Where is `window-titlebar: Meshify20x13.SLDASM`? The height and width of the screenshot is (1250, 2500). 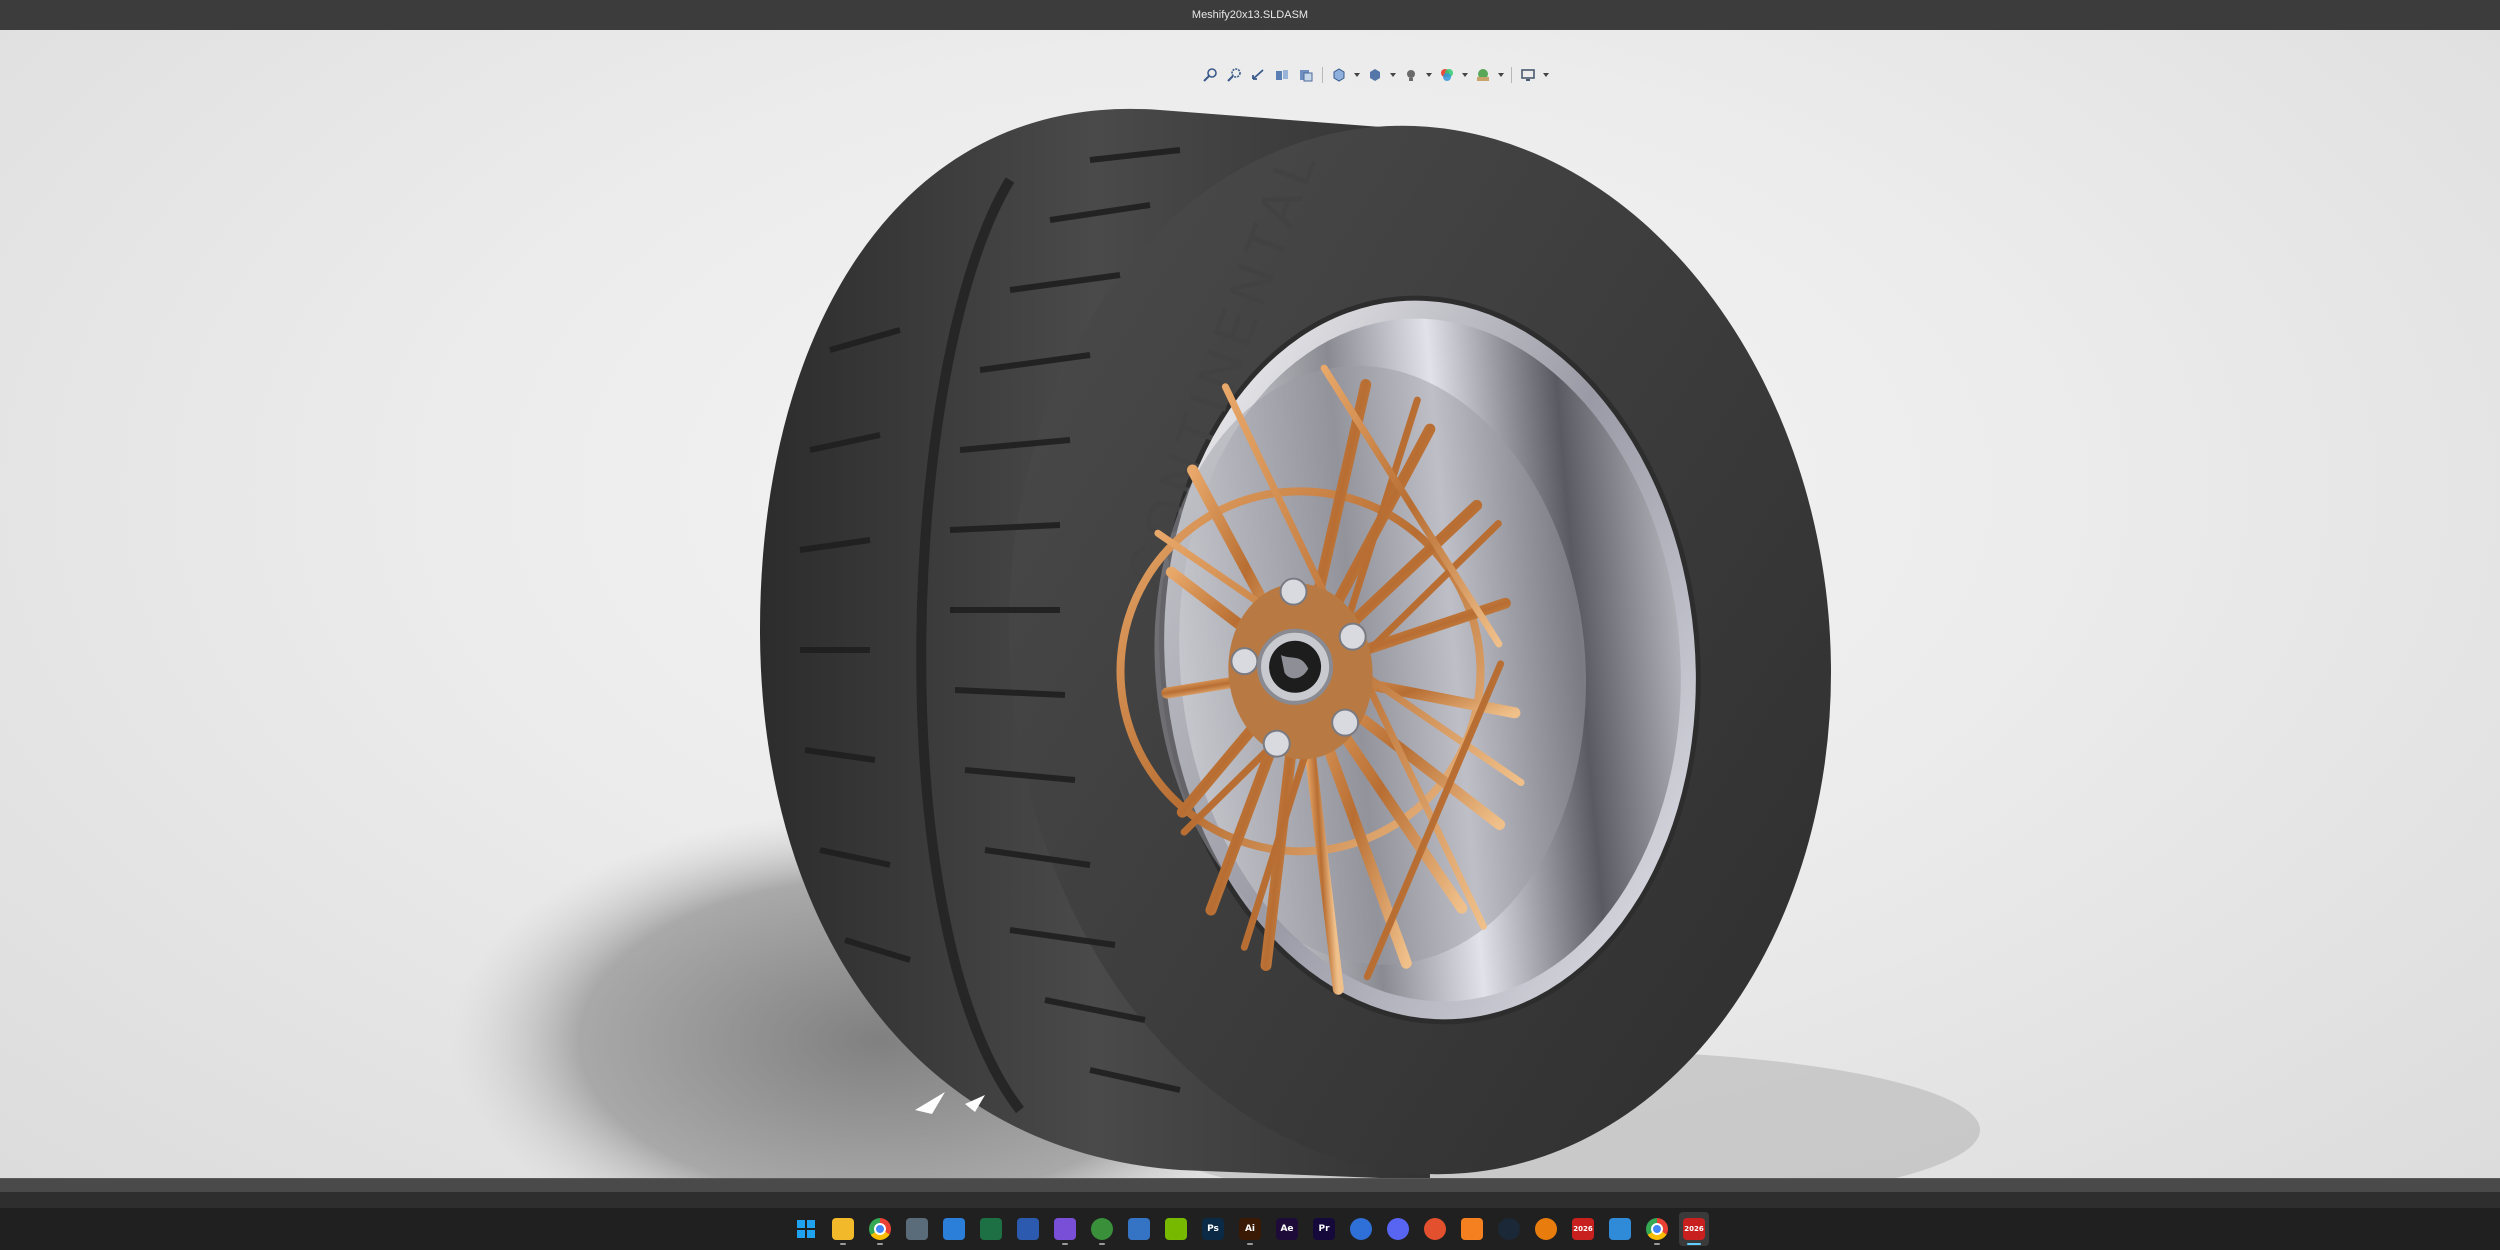 window-titlebar: Meshify20x13.SLDASM is located at coordinates (1250, 15).